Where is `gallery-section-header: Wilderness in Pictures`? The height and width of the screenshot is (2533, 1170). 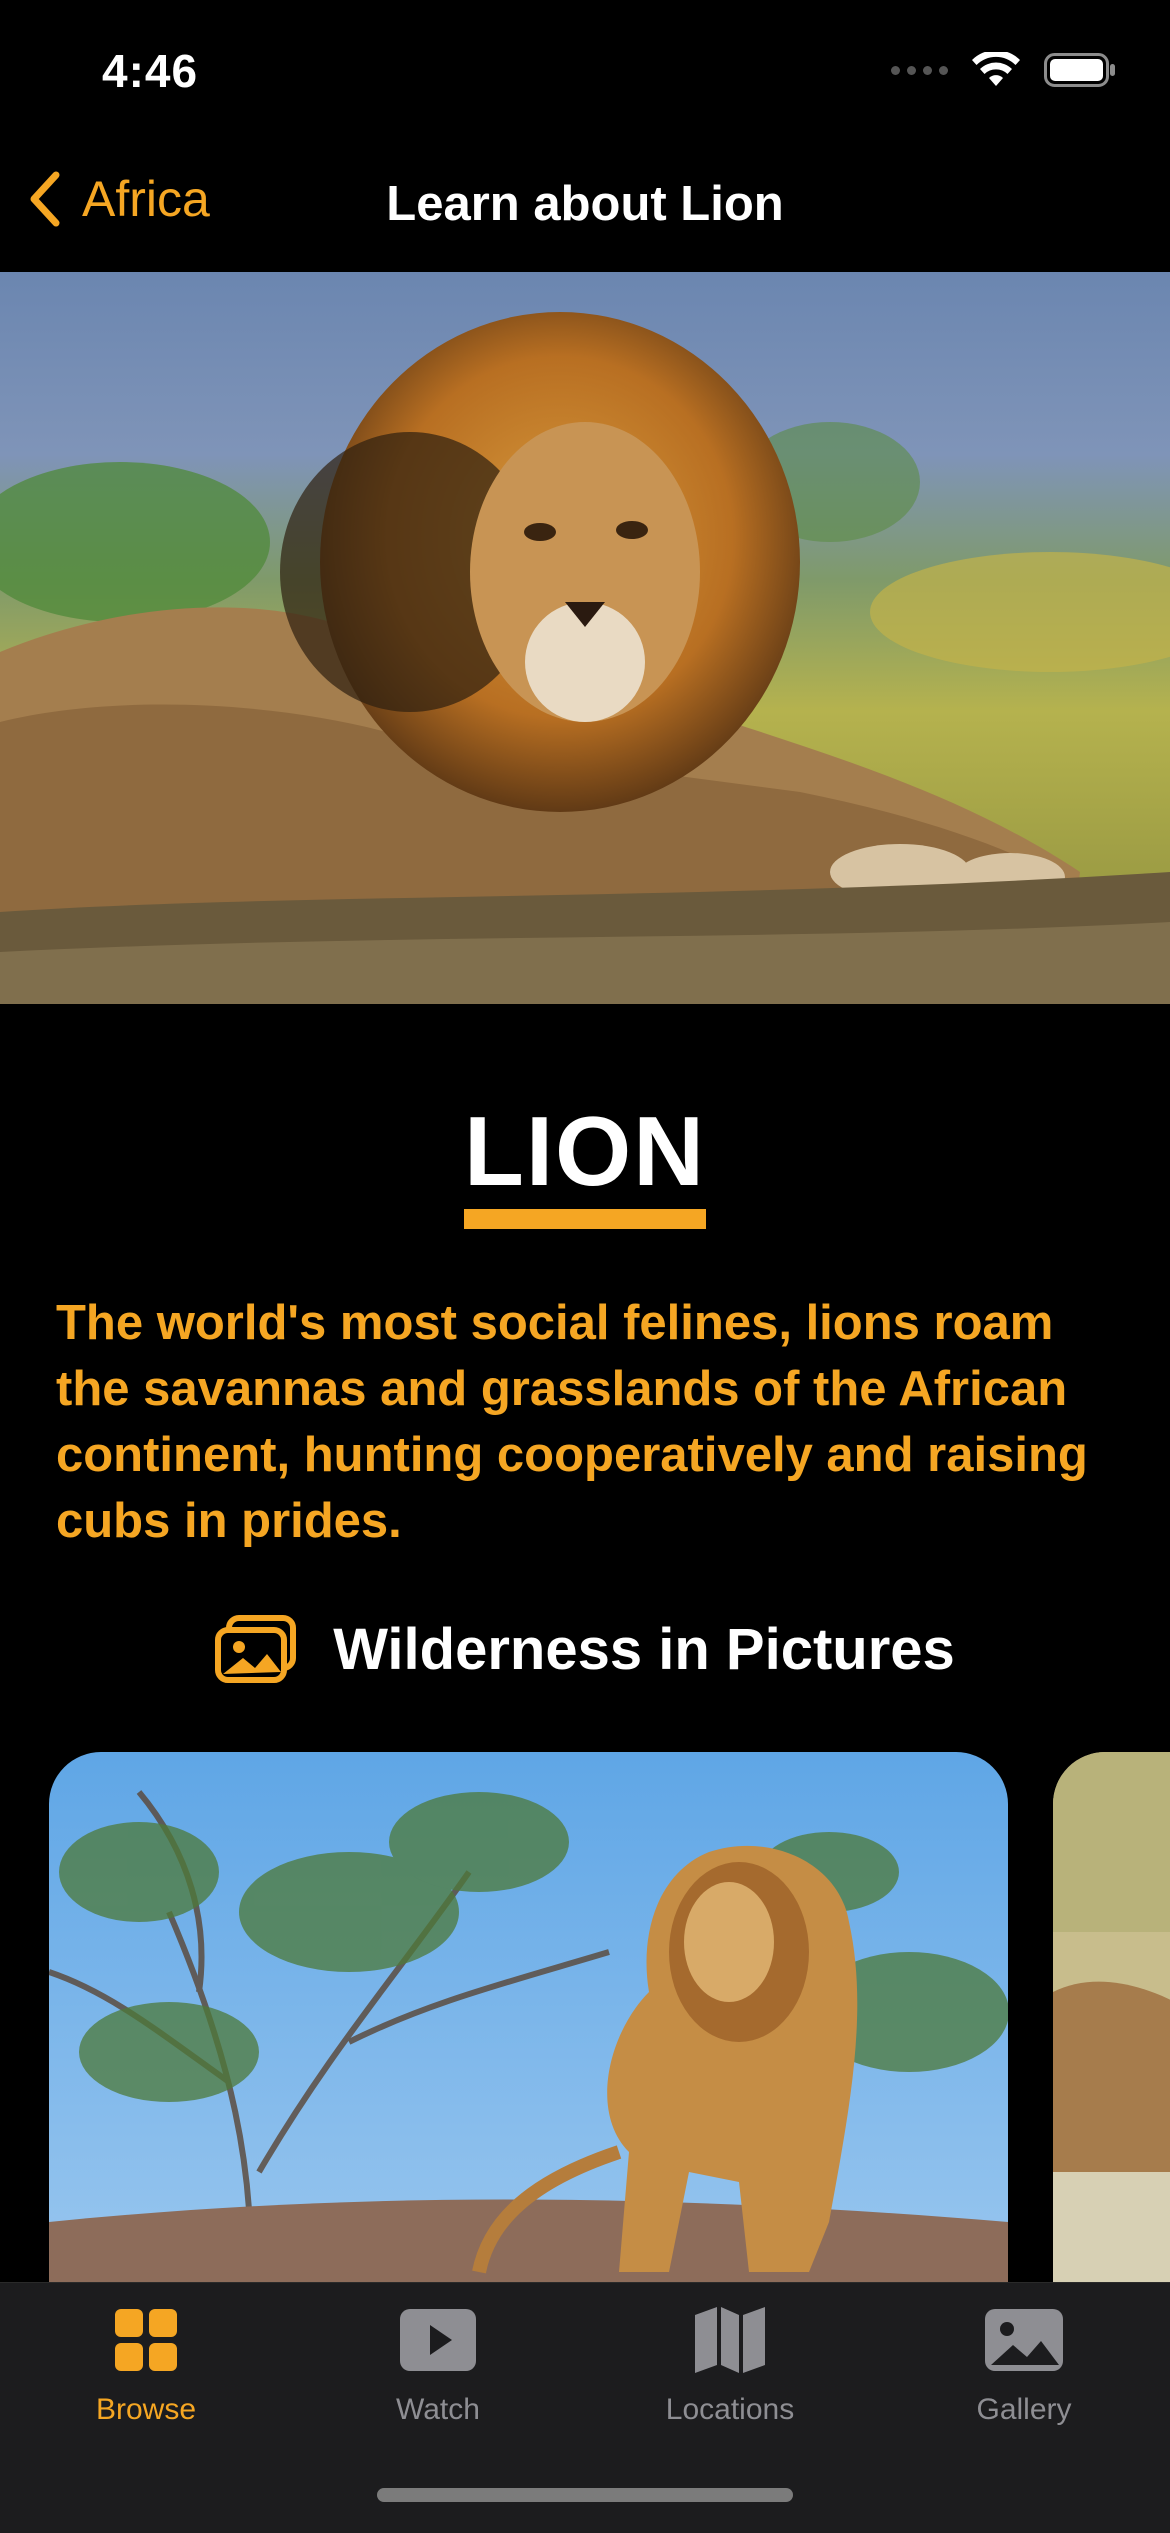 gallery-section-header: Wilderness in Pictures is located at coordinates (585, 1649).